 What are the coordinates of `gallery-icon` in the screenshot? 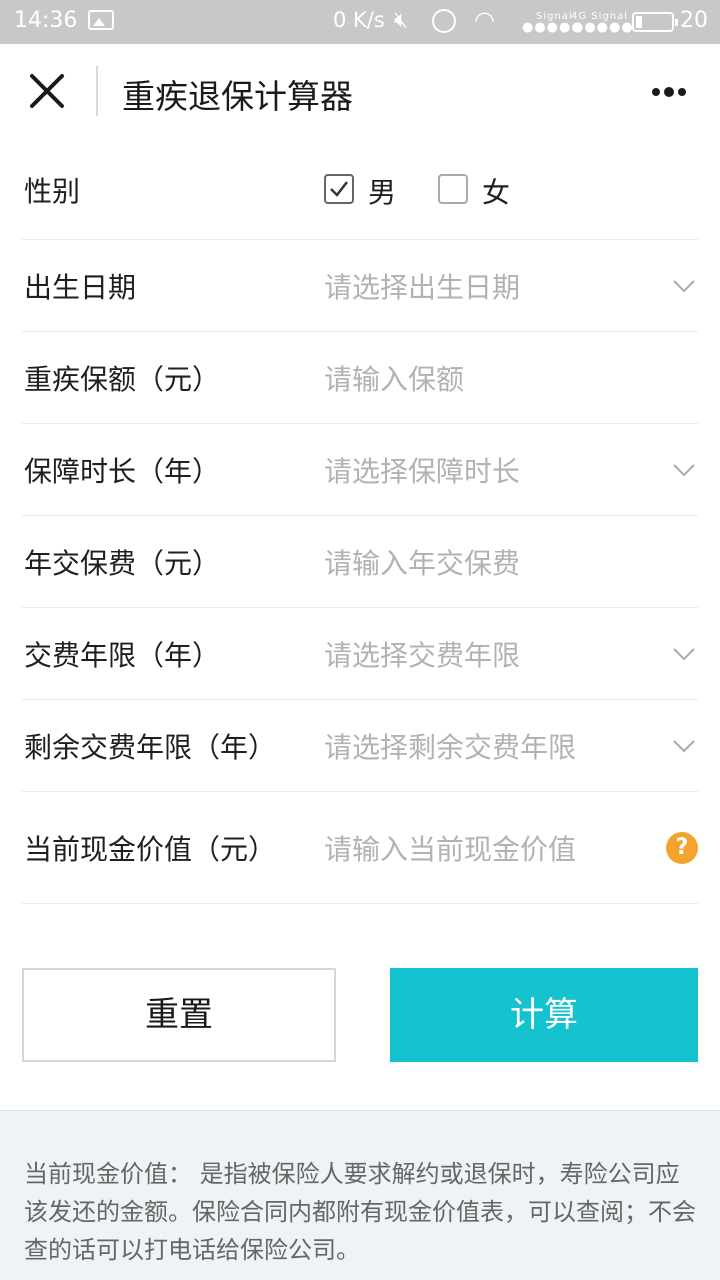 It's located at (101, 20).